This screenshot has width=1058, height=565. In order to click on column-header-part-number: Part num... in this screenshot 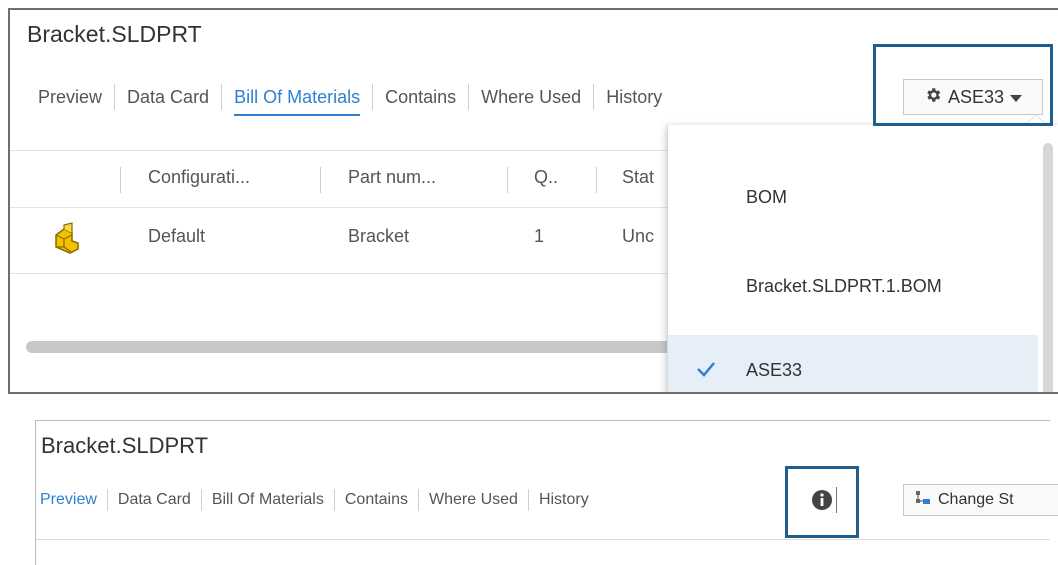, I will do `click(392, 177)`.